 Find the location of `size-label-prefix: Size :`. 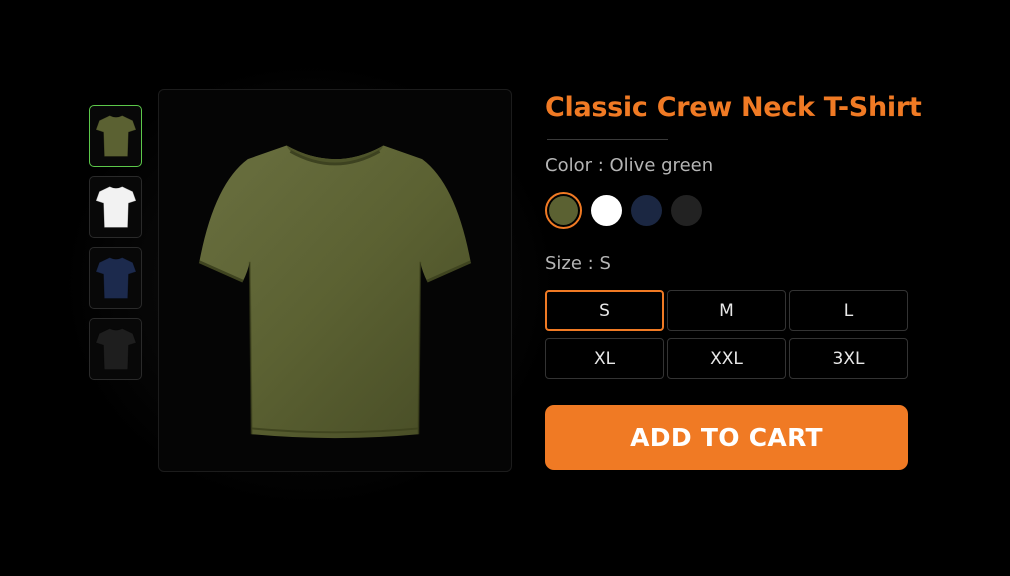

size-label-prefix: Size : is located at coordinates (572, 263).